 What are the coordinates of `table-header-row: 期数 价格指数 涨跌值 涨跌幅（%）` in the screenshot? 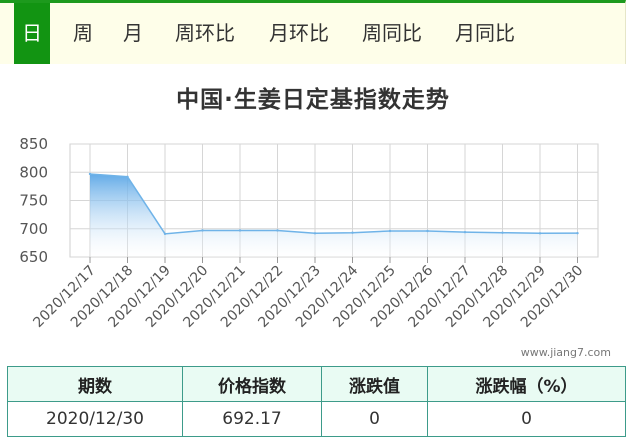 It's located at (316, 384).